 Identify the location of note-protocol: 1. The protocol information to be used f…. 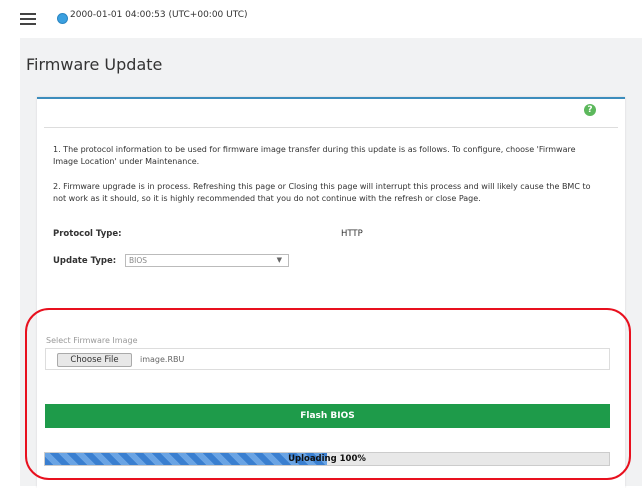
(314, 155).